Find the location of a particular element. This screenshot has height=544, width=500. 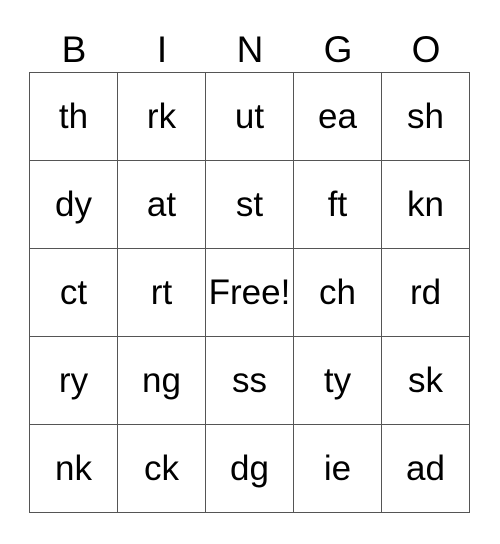

bingo-cell: ad is located at coordinates (425, 468).